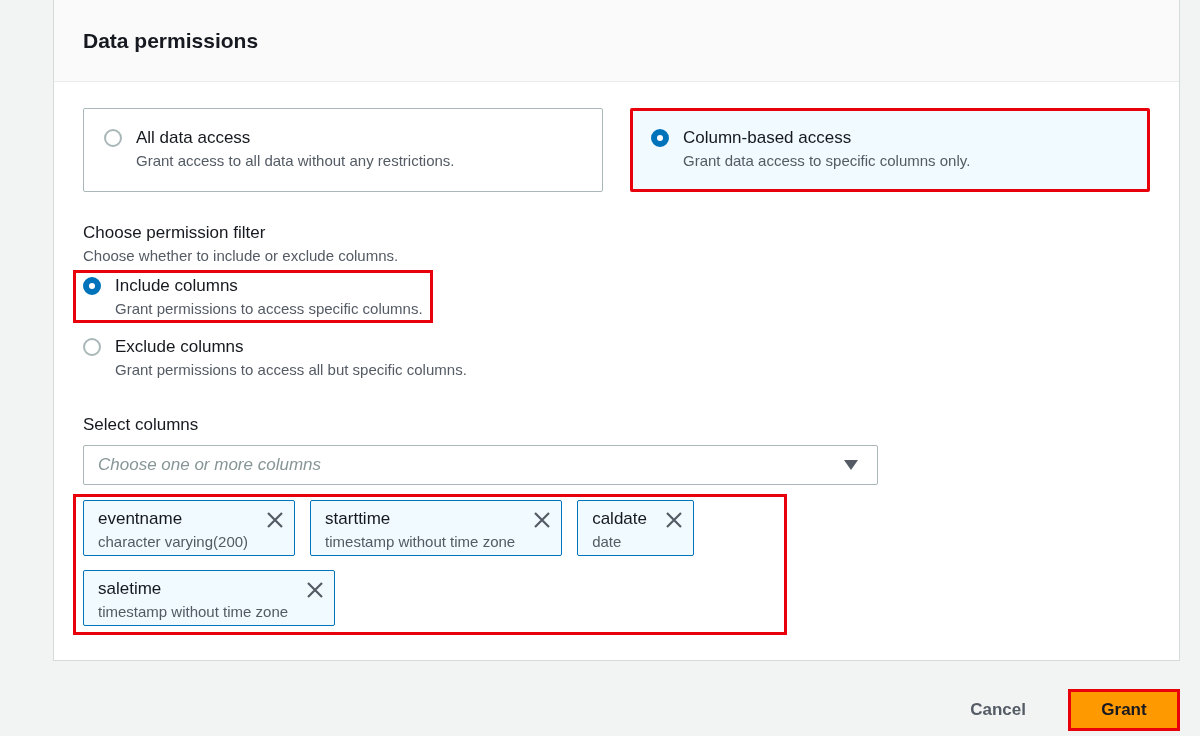 The width and height of the screenshot is (1200, 736). Describe the element at coordinates (171, 40) in the screenshot. I see `panel-title: Data permissions` at that location.